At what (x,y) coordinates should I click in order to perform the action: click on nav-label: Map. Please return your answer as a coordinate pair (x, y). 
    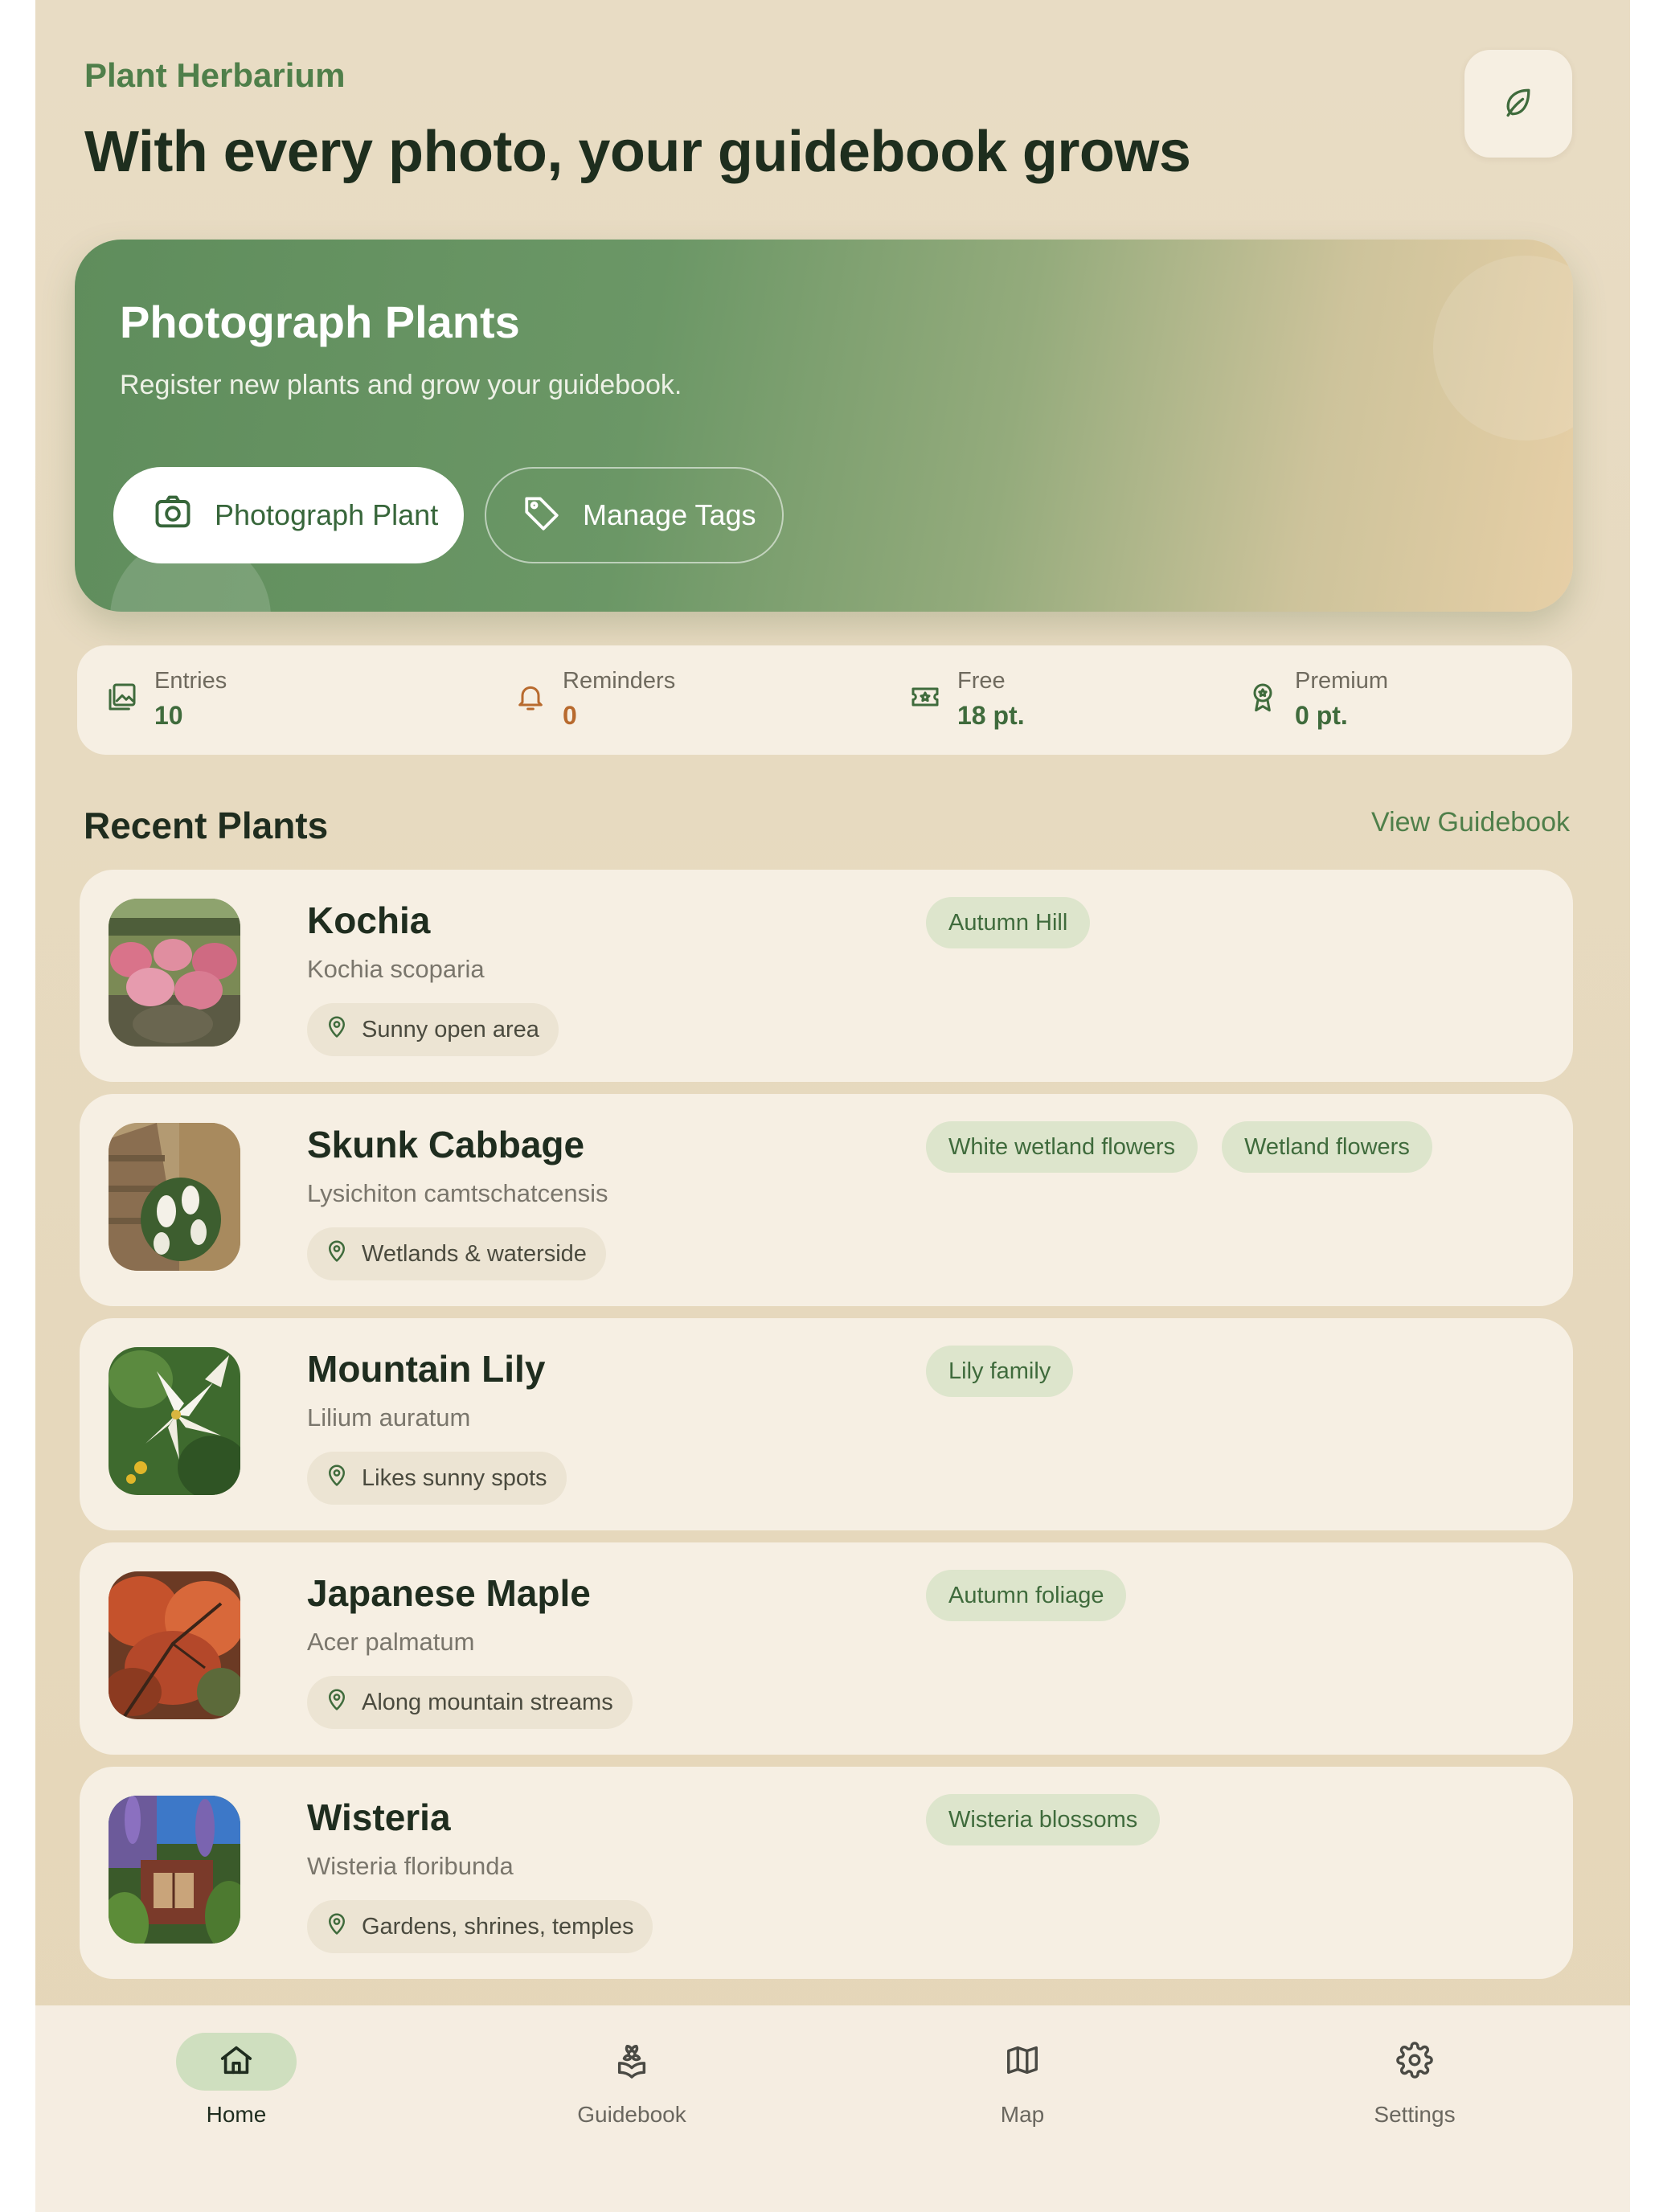
    Looking at the image, I should click on (1022, 2114).